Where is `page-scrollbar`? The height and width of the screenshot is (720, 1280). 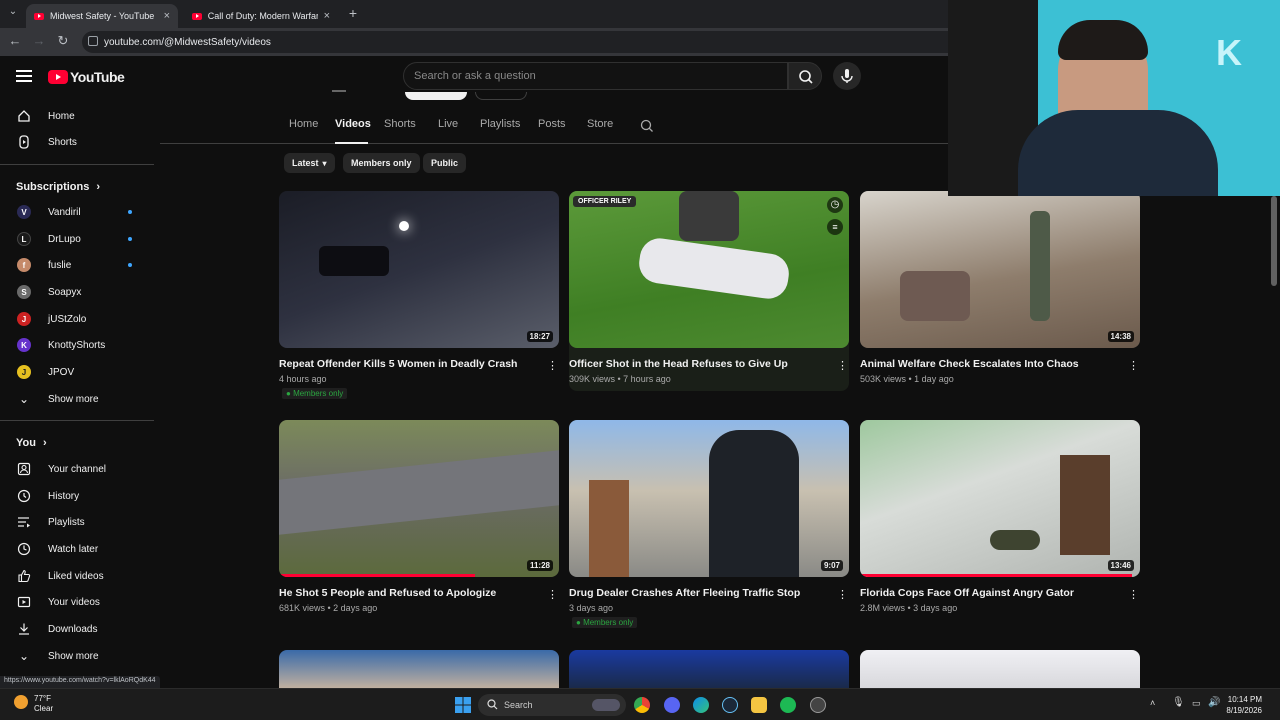 page-scrollbar is located at coordinates (1274, 241).